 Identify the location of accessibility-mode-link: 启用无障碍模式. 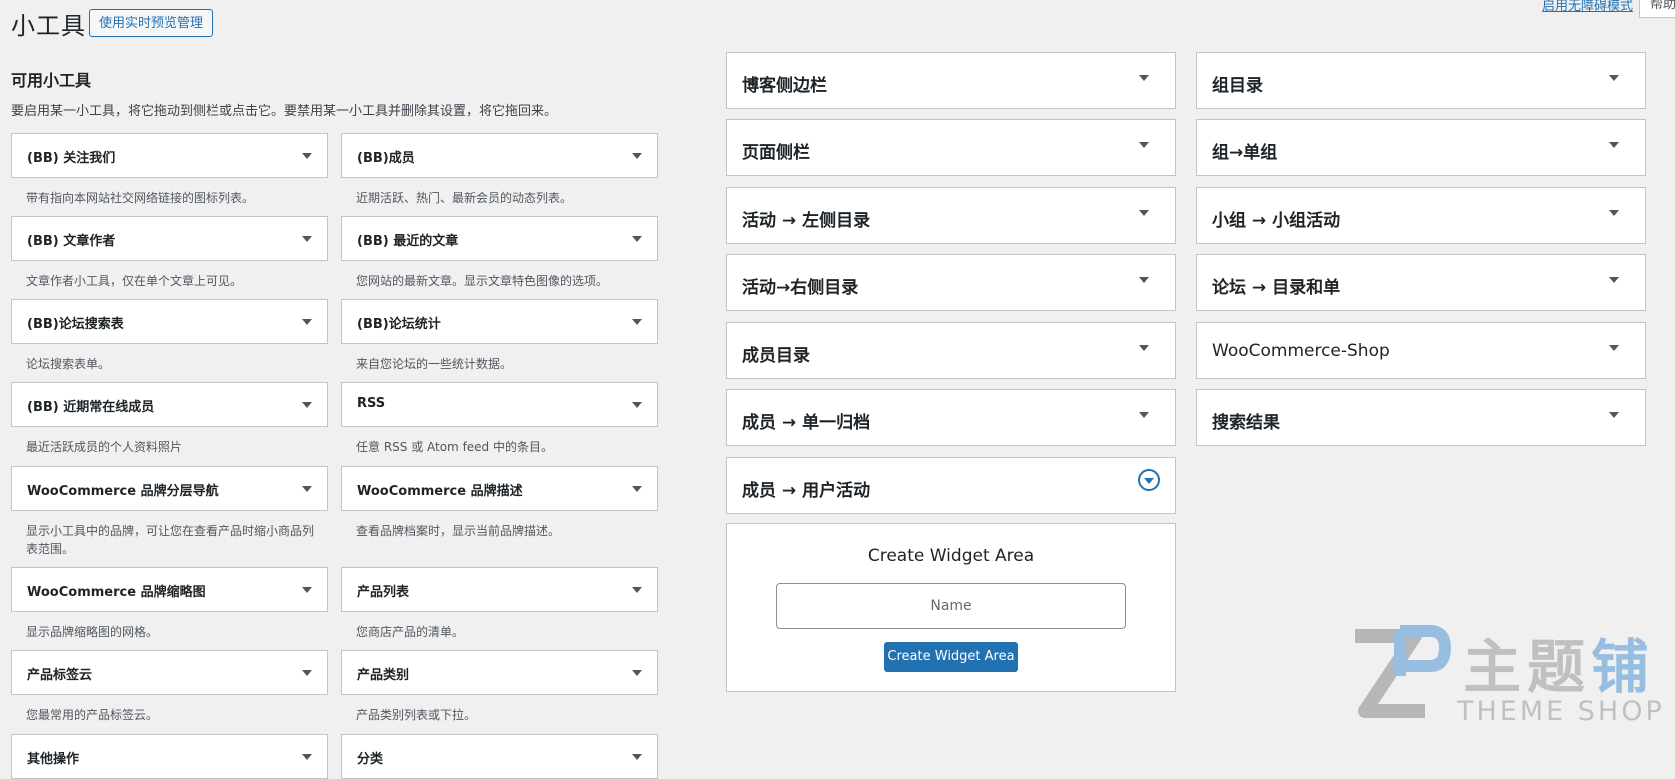
(1587, 7).